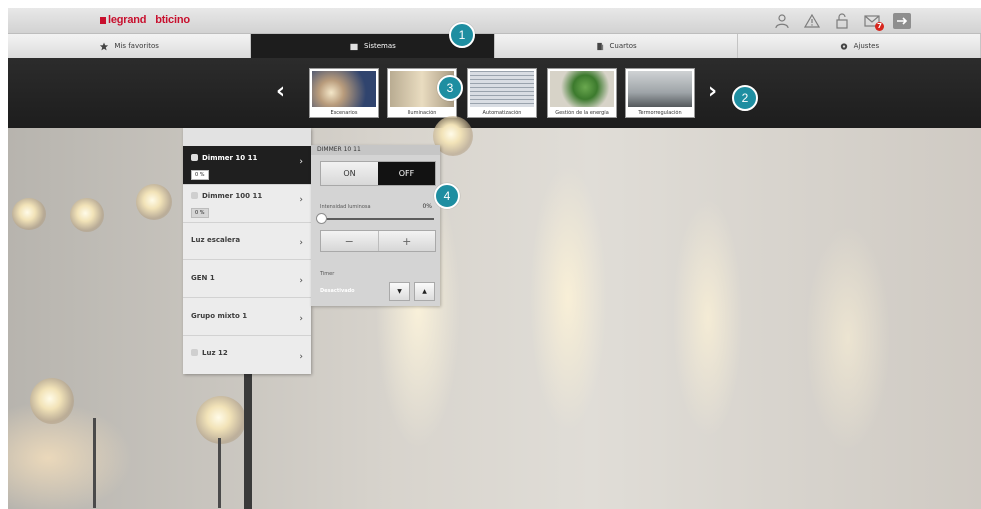  What do you see at coordinates (812, 21) in the screenshot?
I see `alert-icon` at bounding box center [812, 21].